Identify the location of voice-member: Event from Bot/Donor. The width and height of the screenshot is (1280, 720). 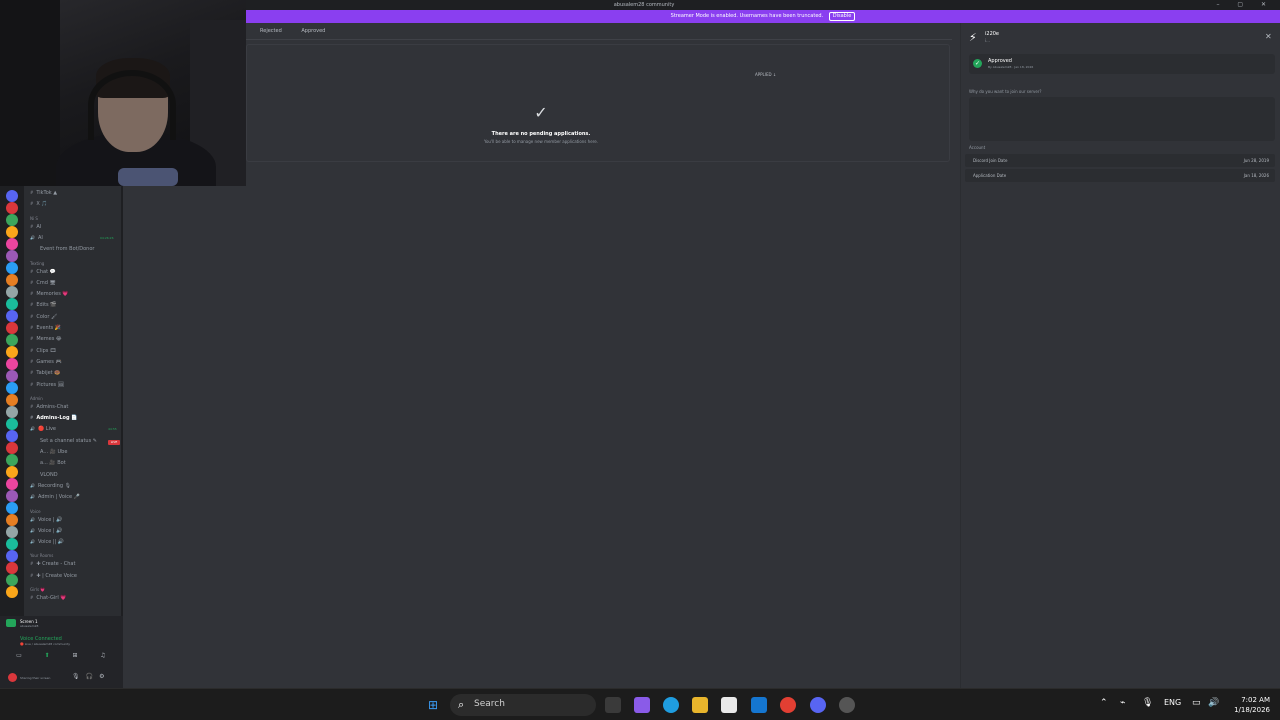
(67, 249).